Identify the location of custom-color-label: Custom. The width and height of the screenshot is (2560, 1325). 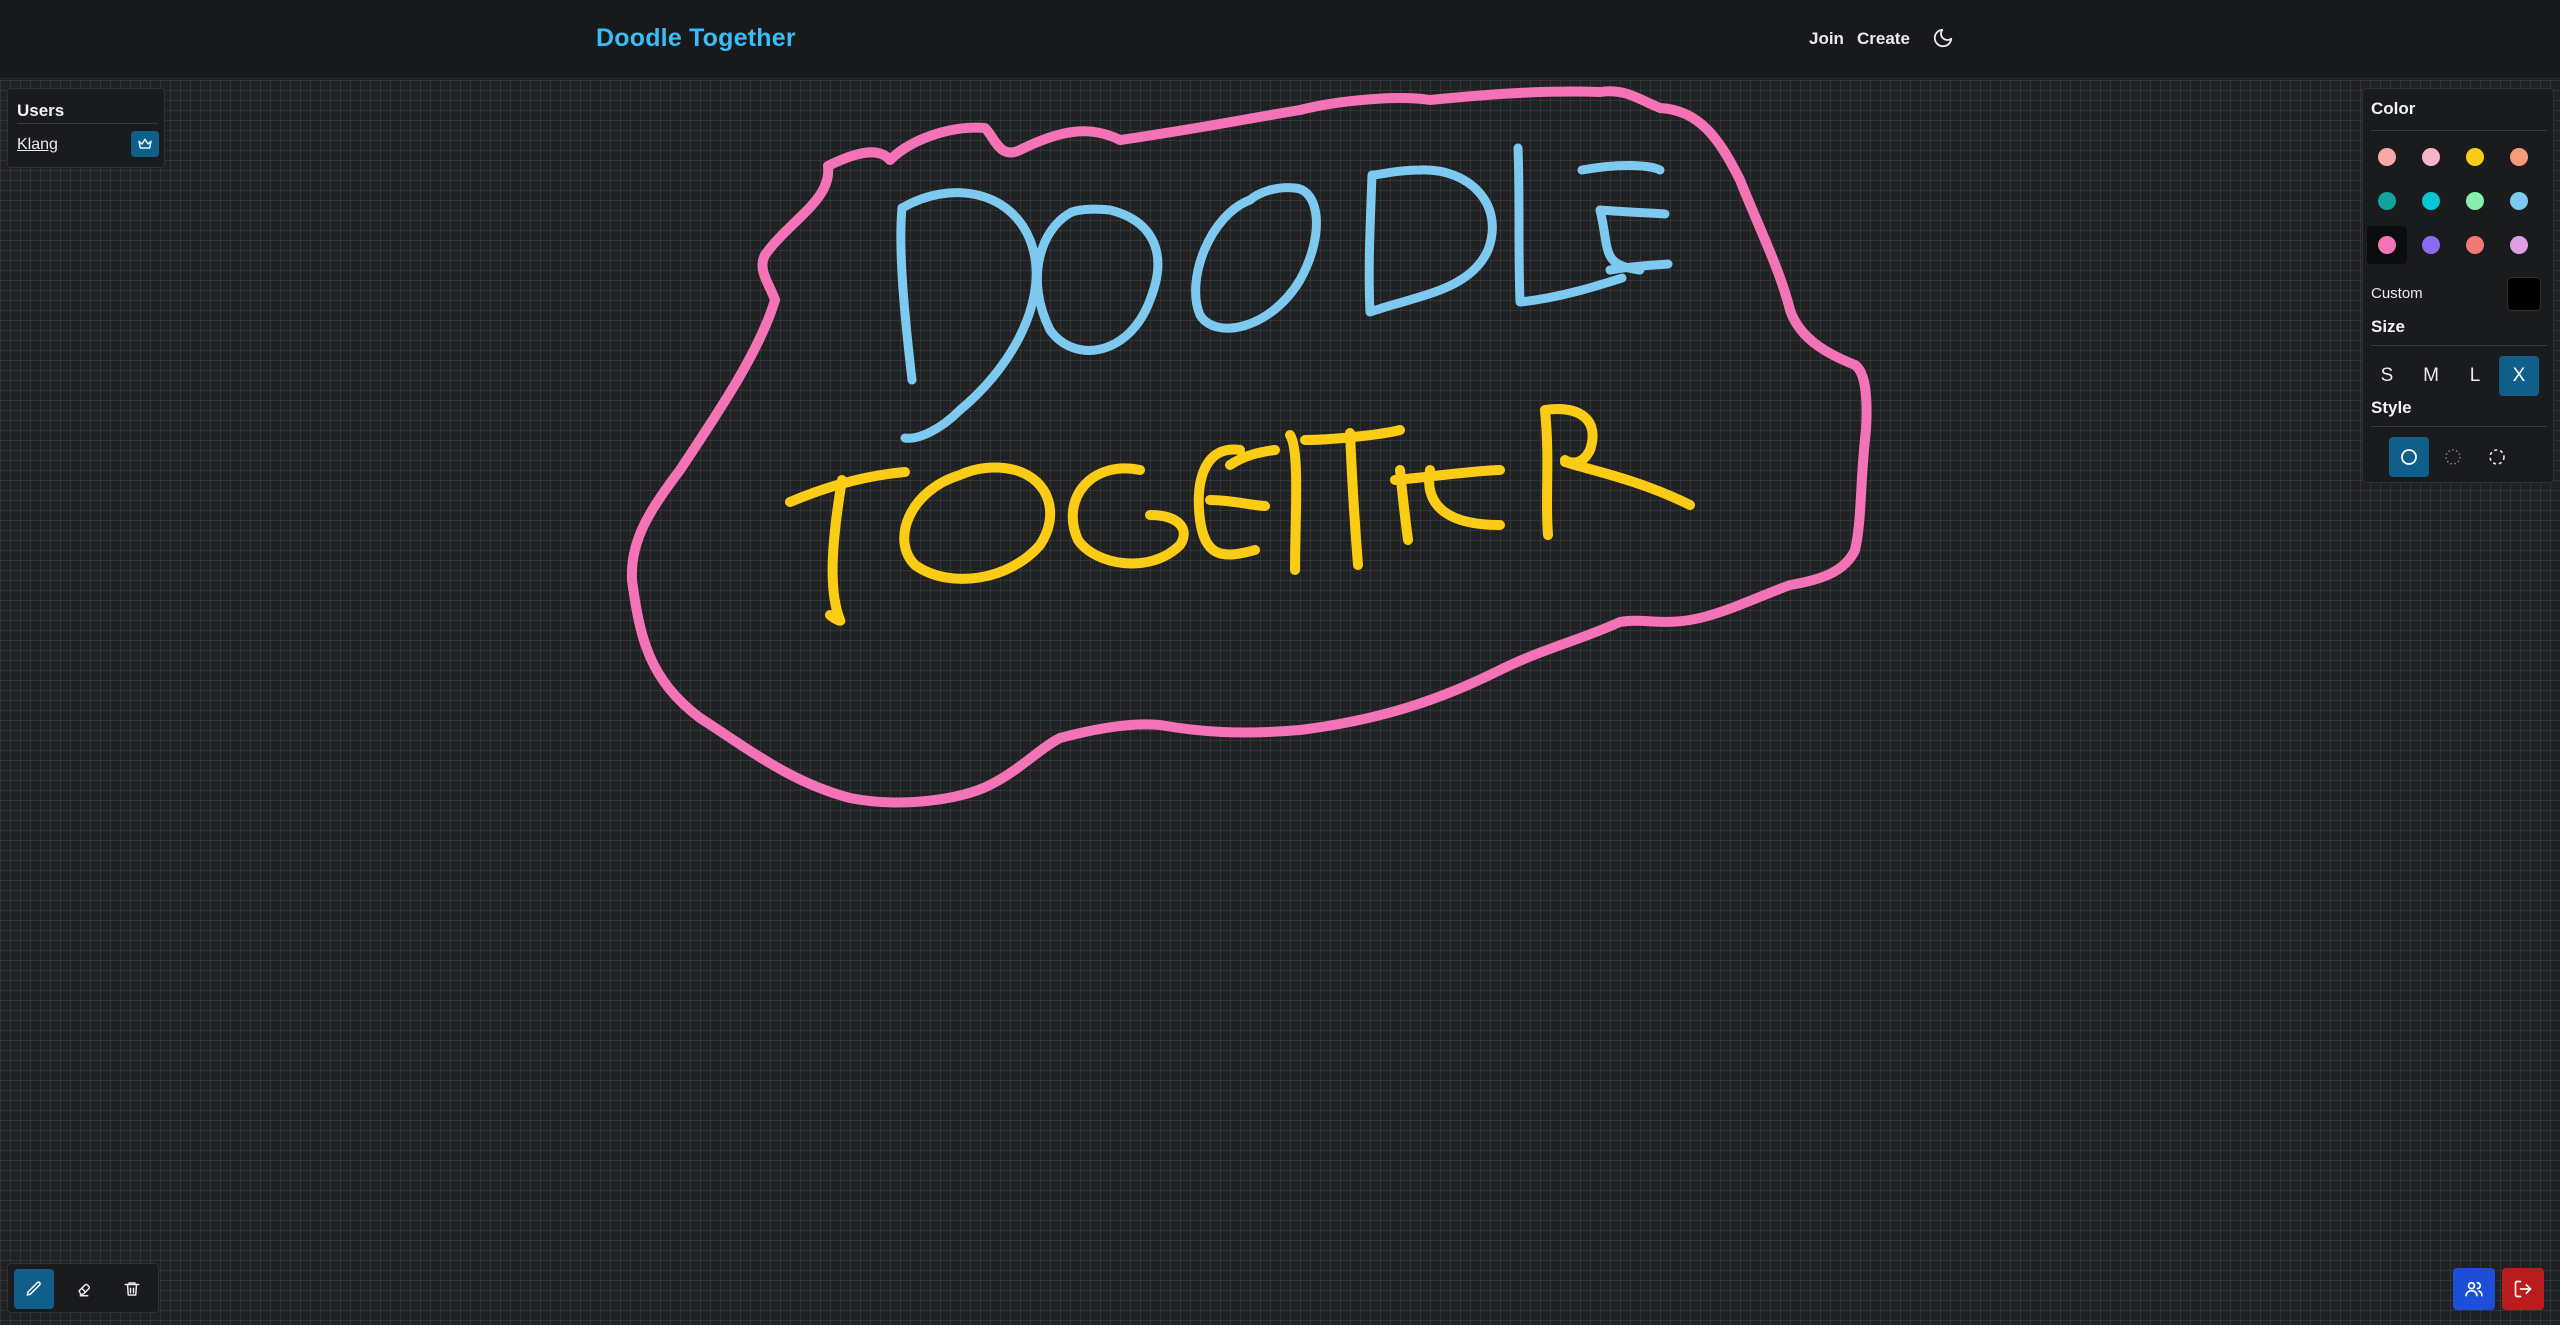
(2397, 293).